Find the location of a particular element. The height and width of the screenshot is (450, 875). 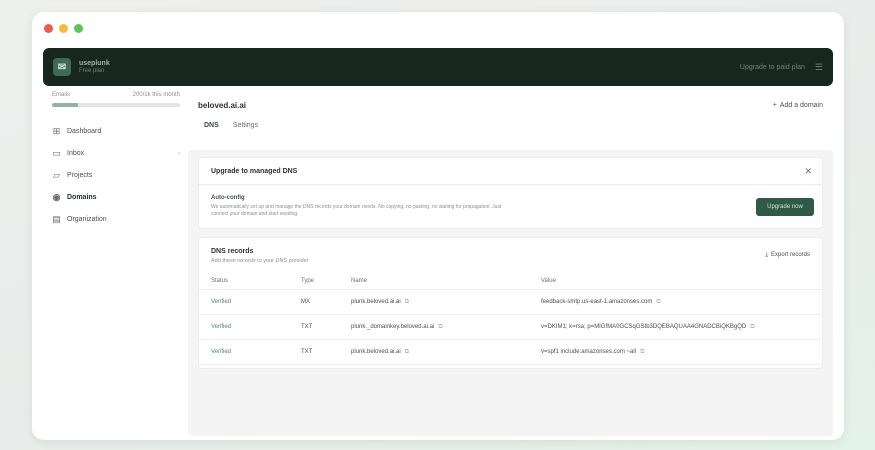

records-title: DNS records is located at coordinates (232, 251).